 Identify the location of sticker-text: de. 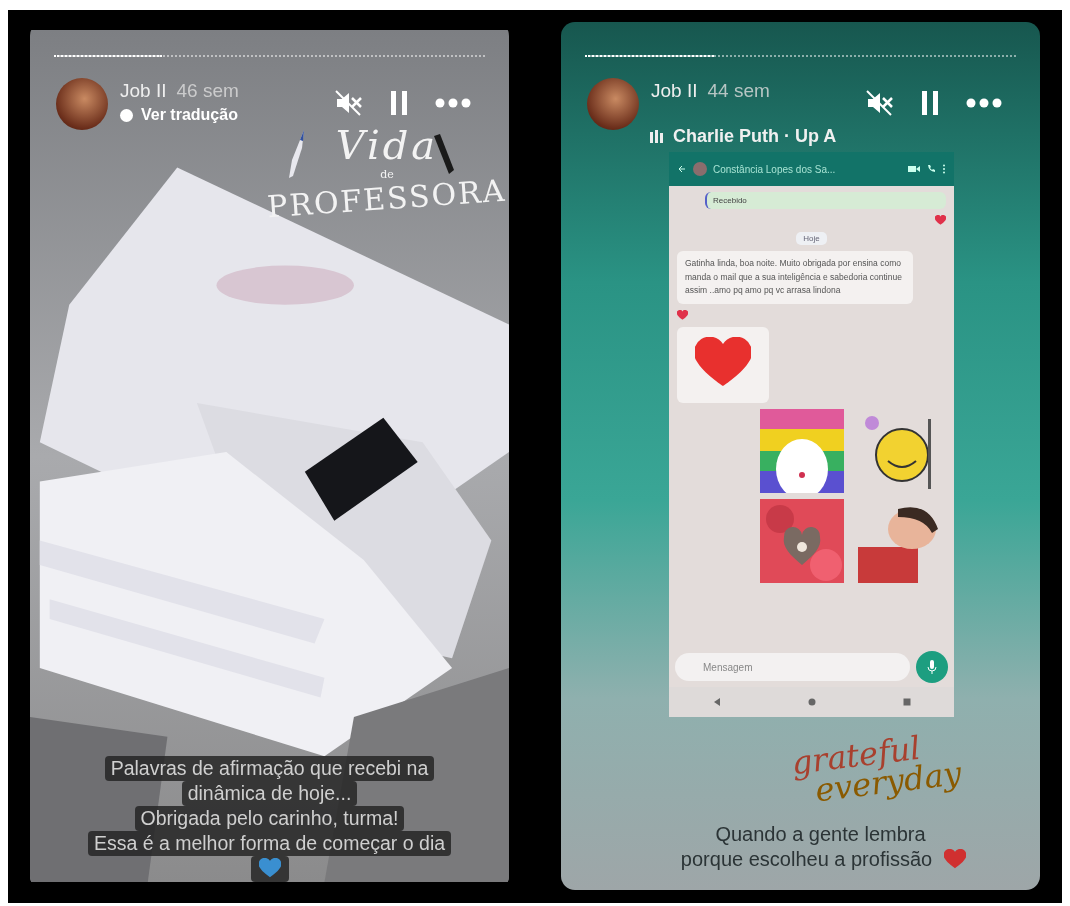
(387, 174).